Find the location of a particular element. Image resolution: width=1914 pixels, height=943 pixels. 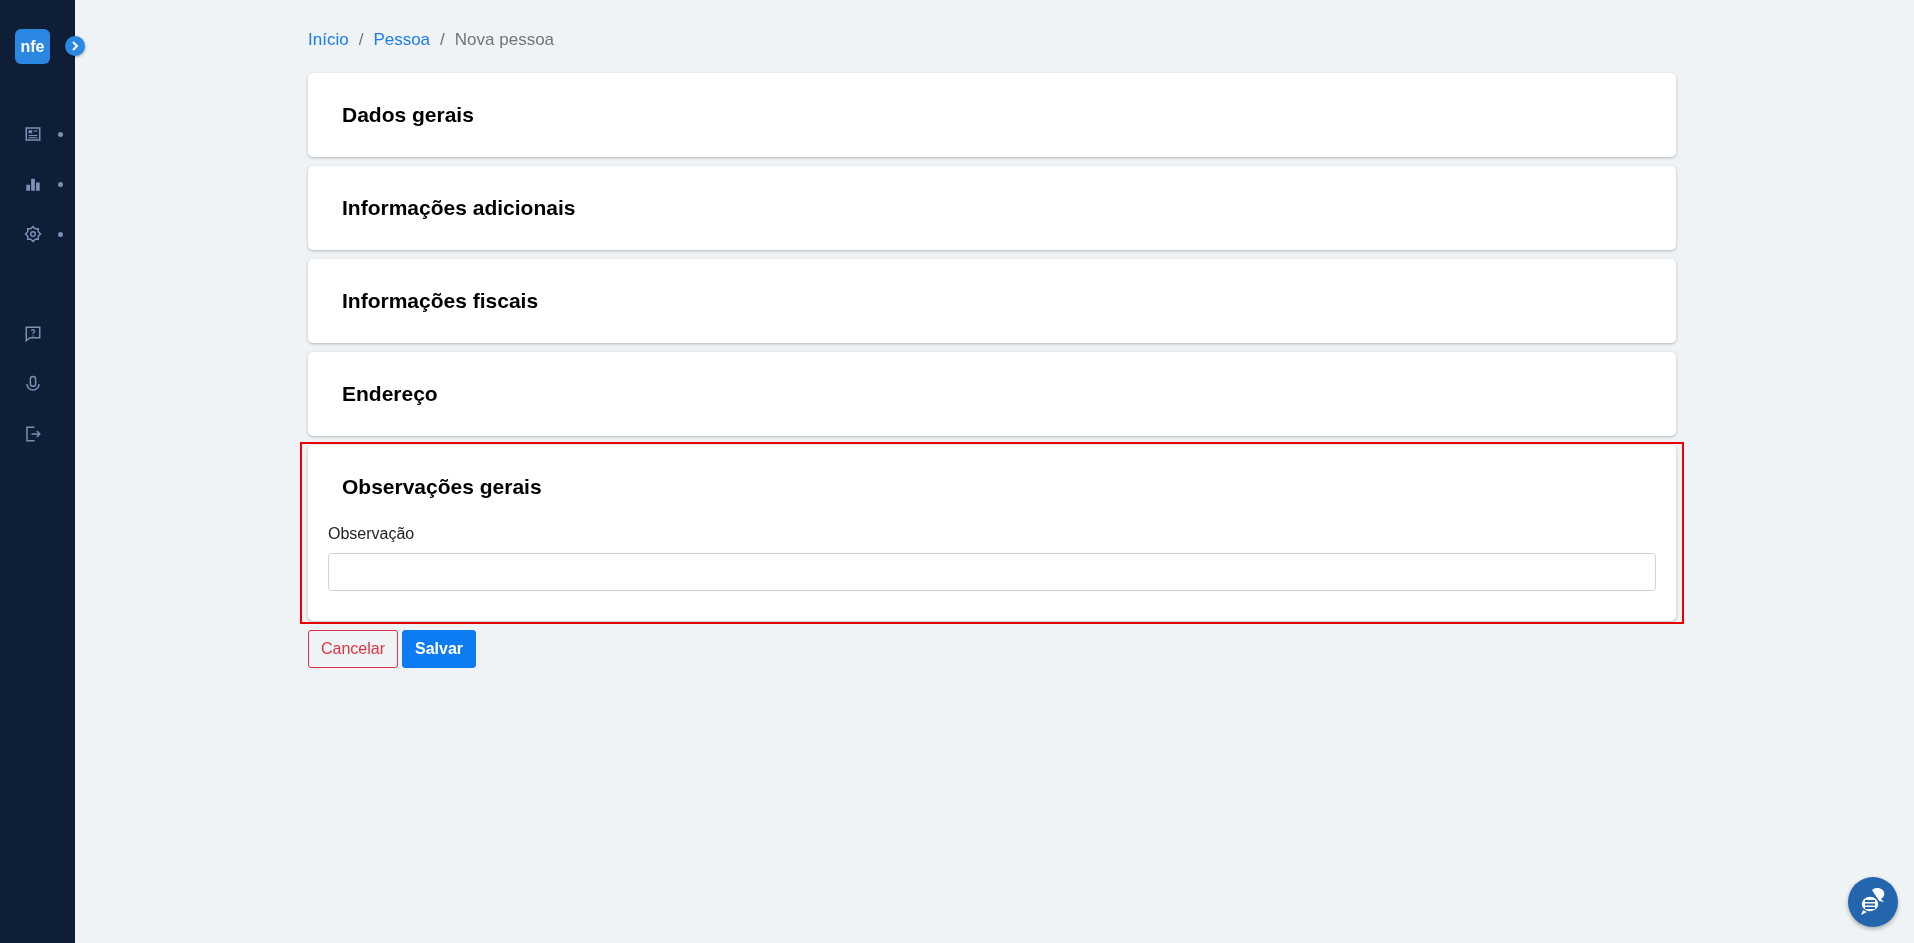

input-field is located at coordinates (992, 572).